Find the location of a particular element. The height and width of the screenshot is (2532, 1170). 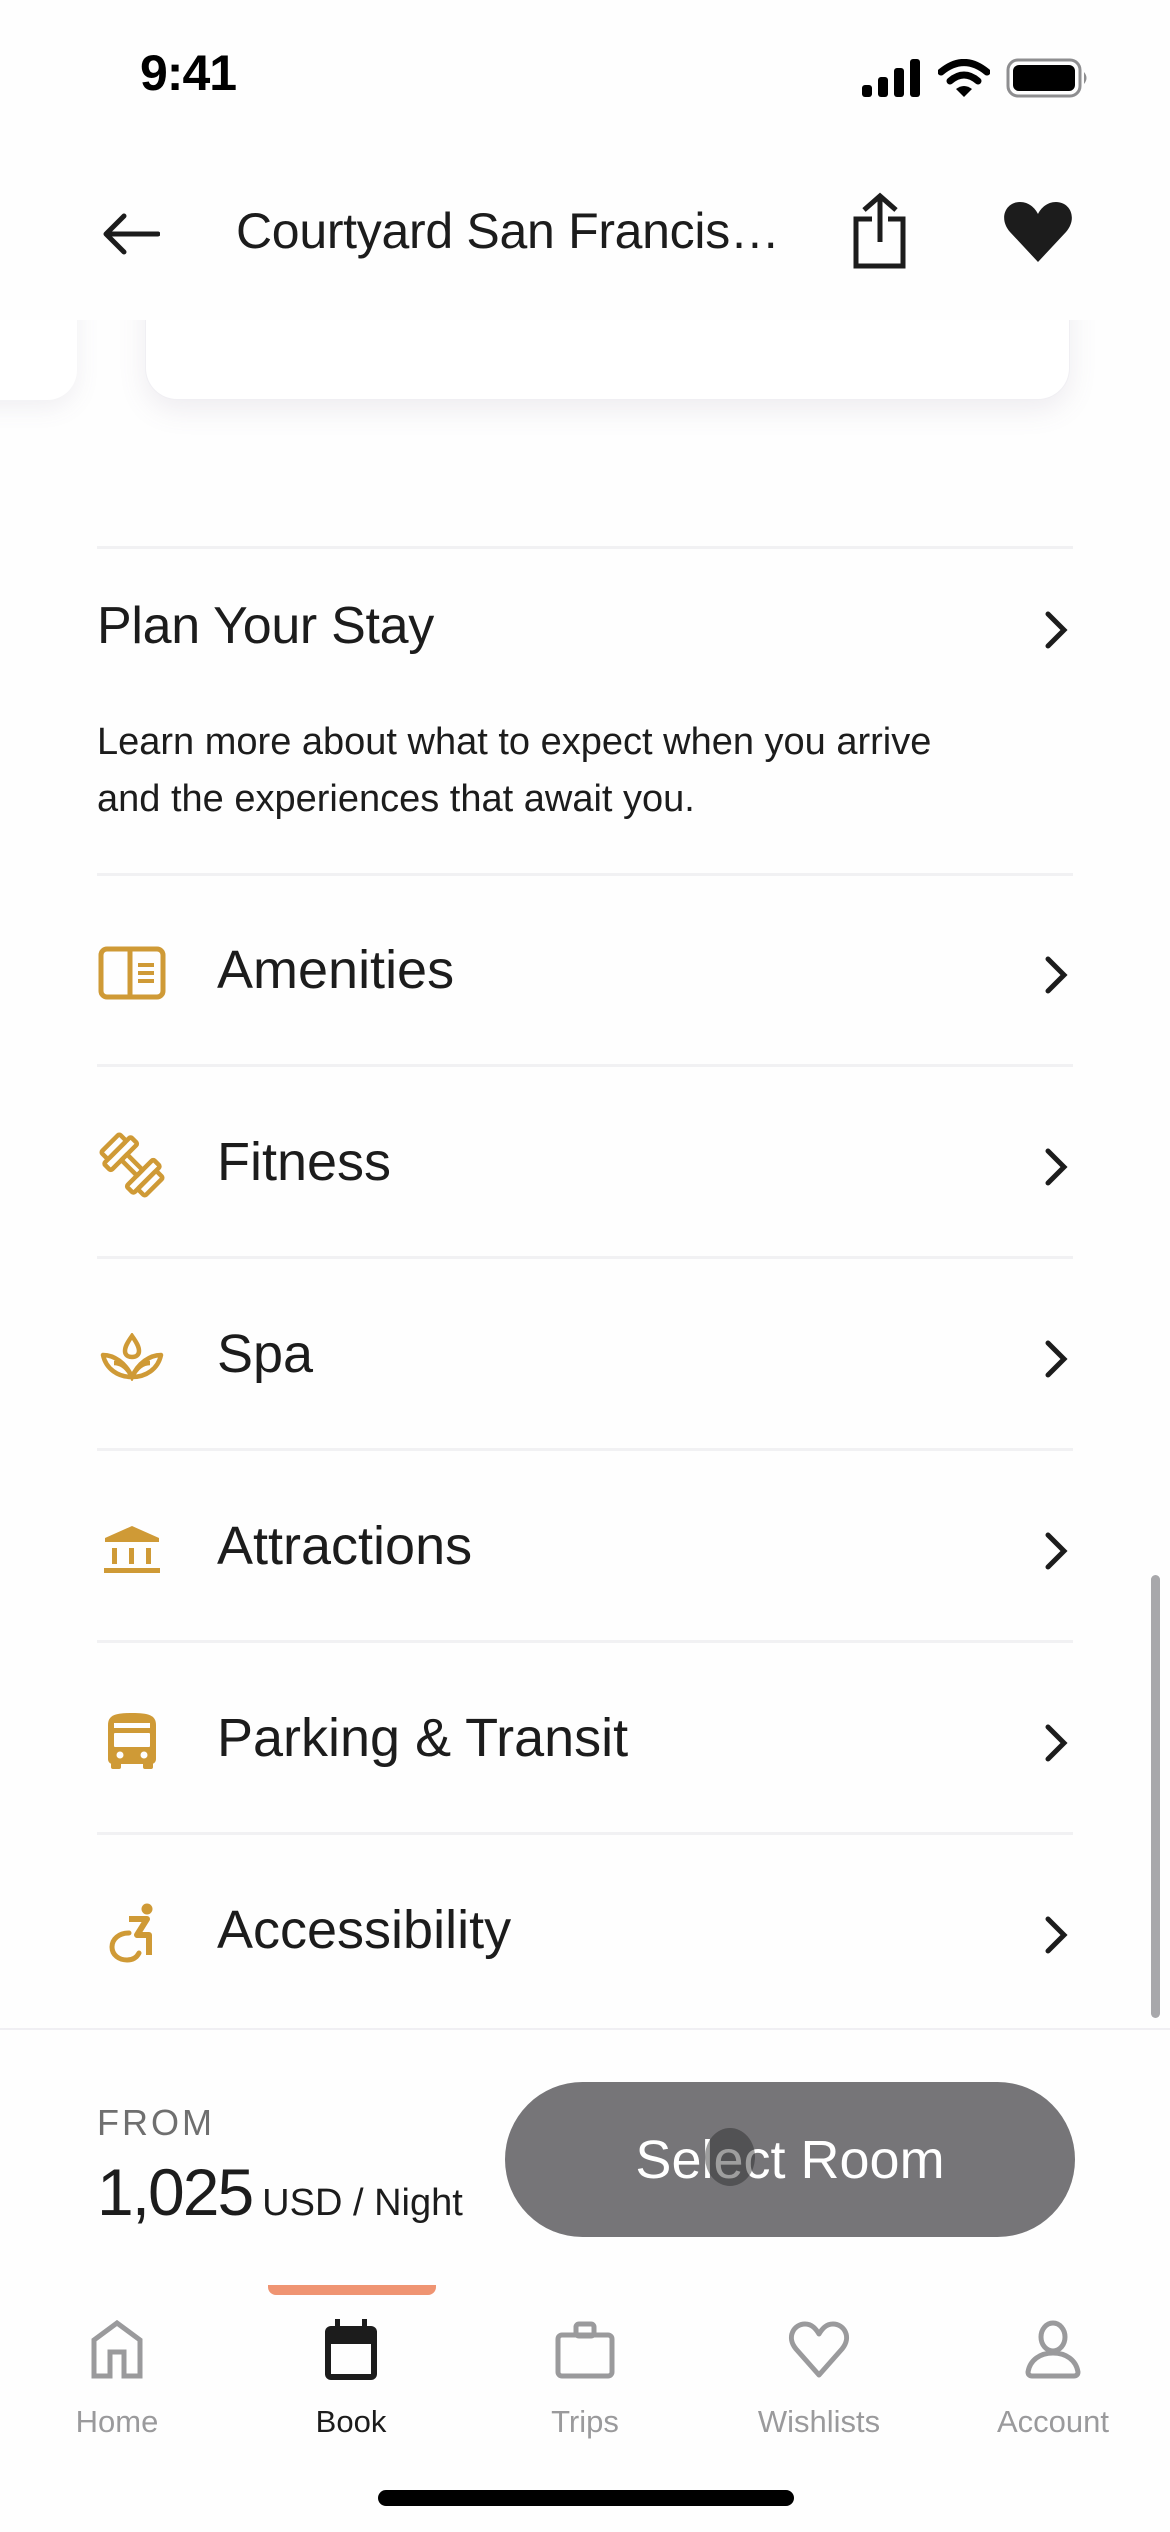

list-item-amenities: Amenities is located at coordinates (585, 971).